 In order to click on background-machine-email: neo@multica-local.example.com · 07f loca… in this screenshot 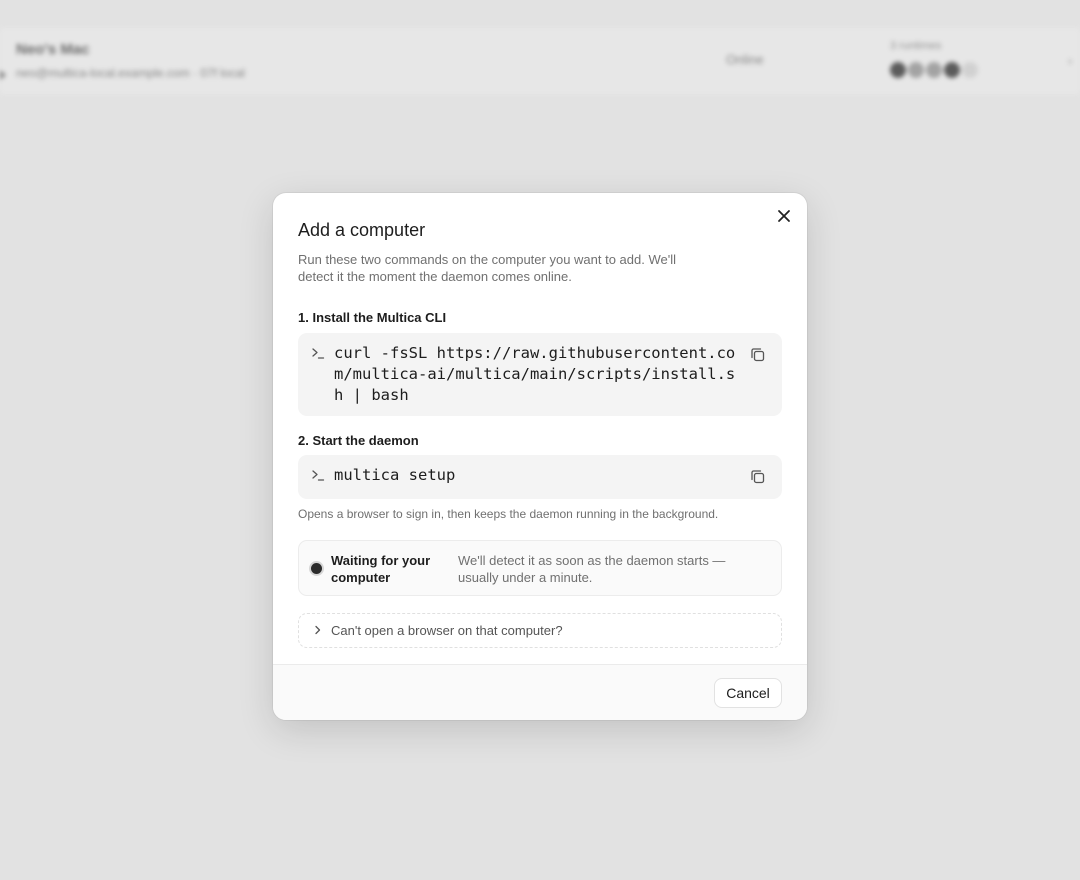, I will do `click(130, 73)`.